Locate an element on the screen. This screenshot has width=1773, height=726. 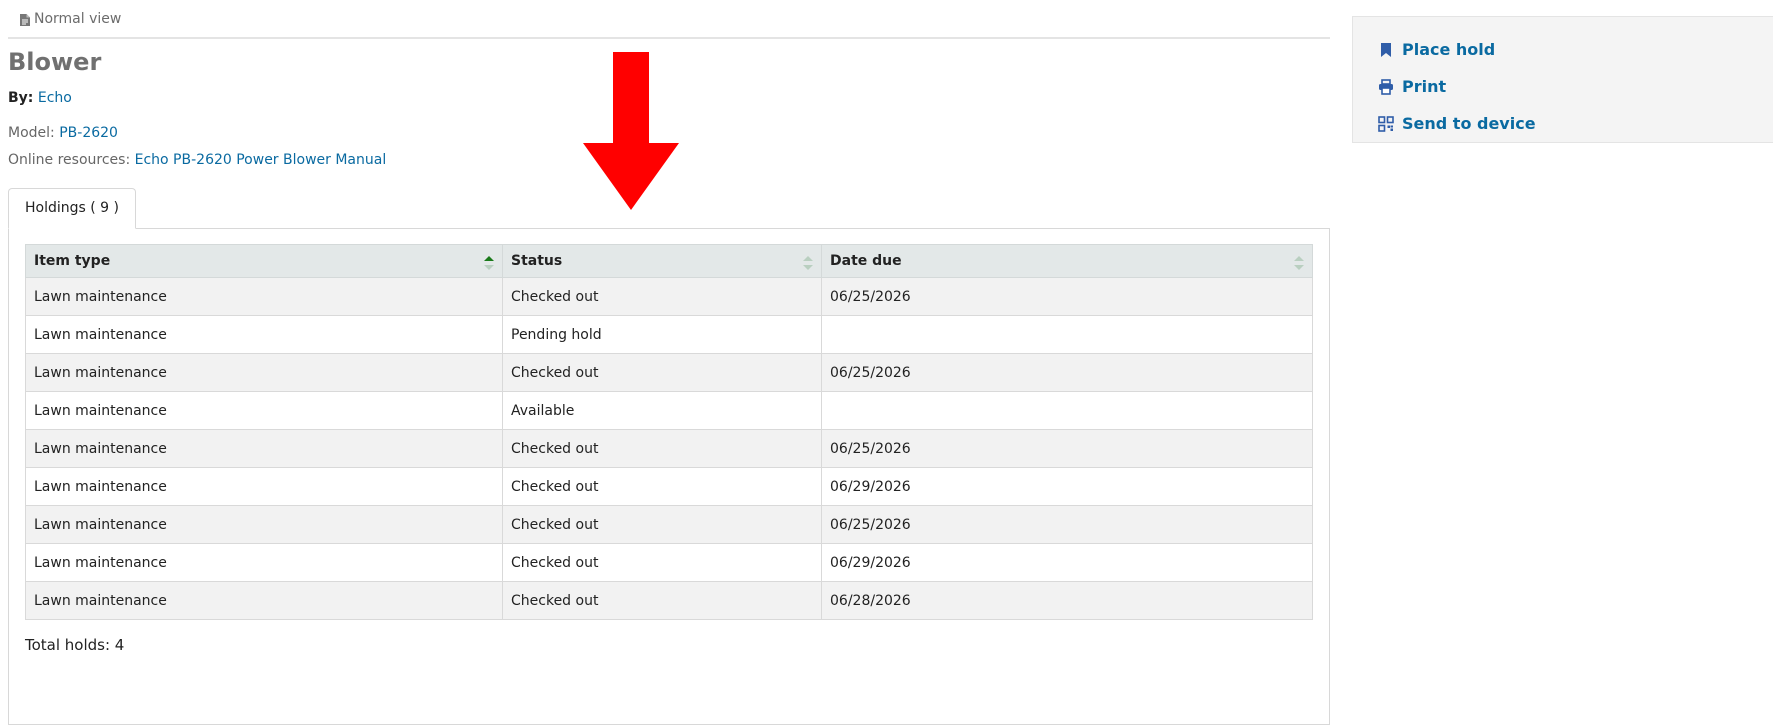
column-header-status: Status is located at coordinates (662, 261).